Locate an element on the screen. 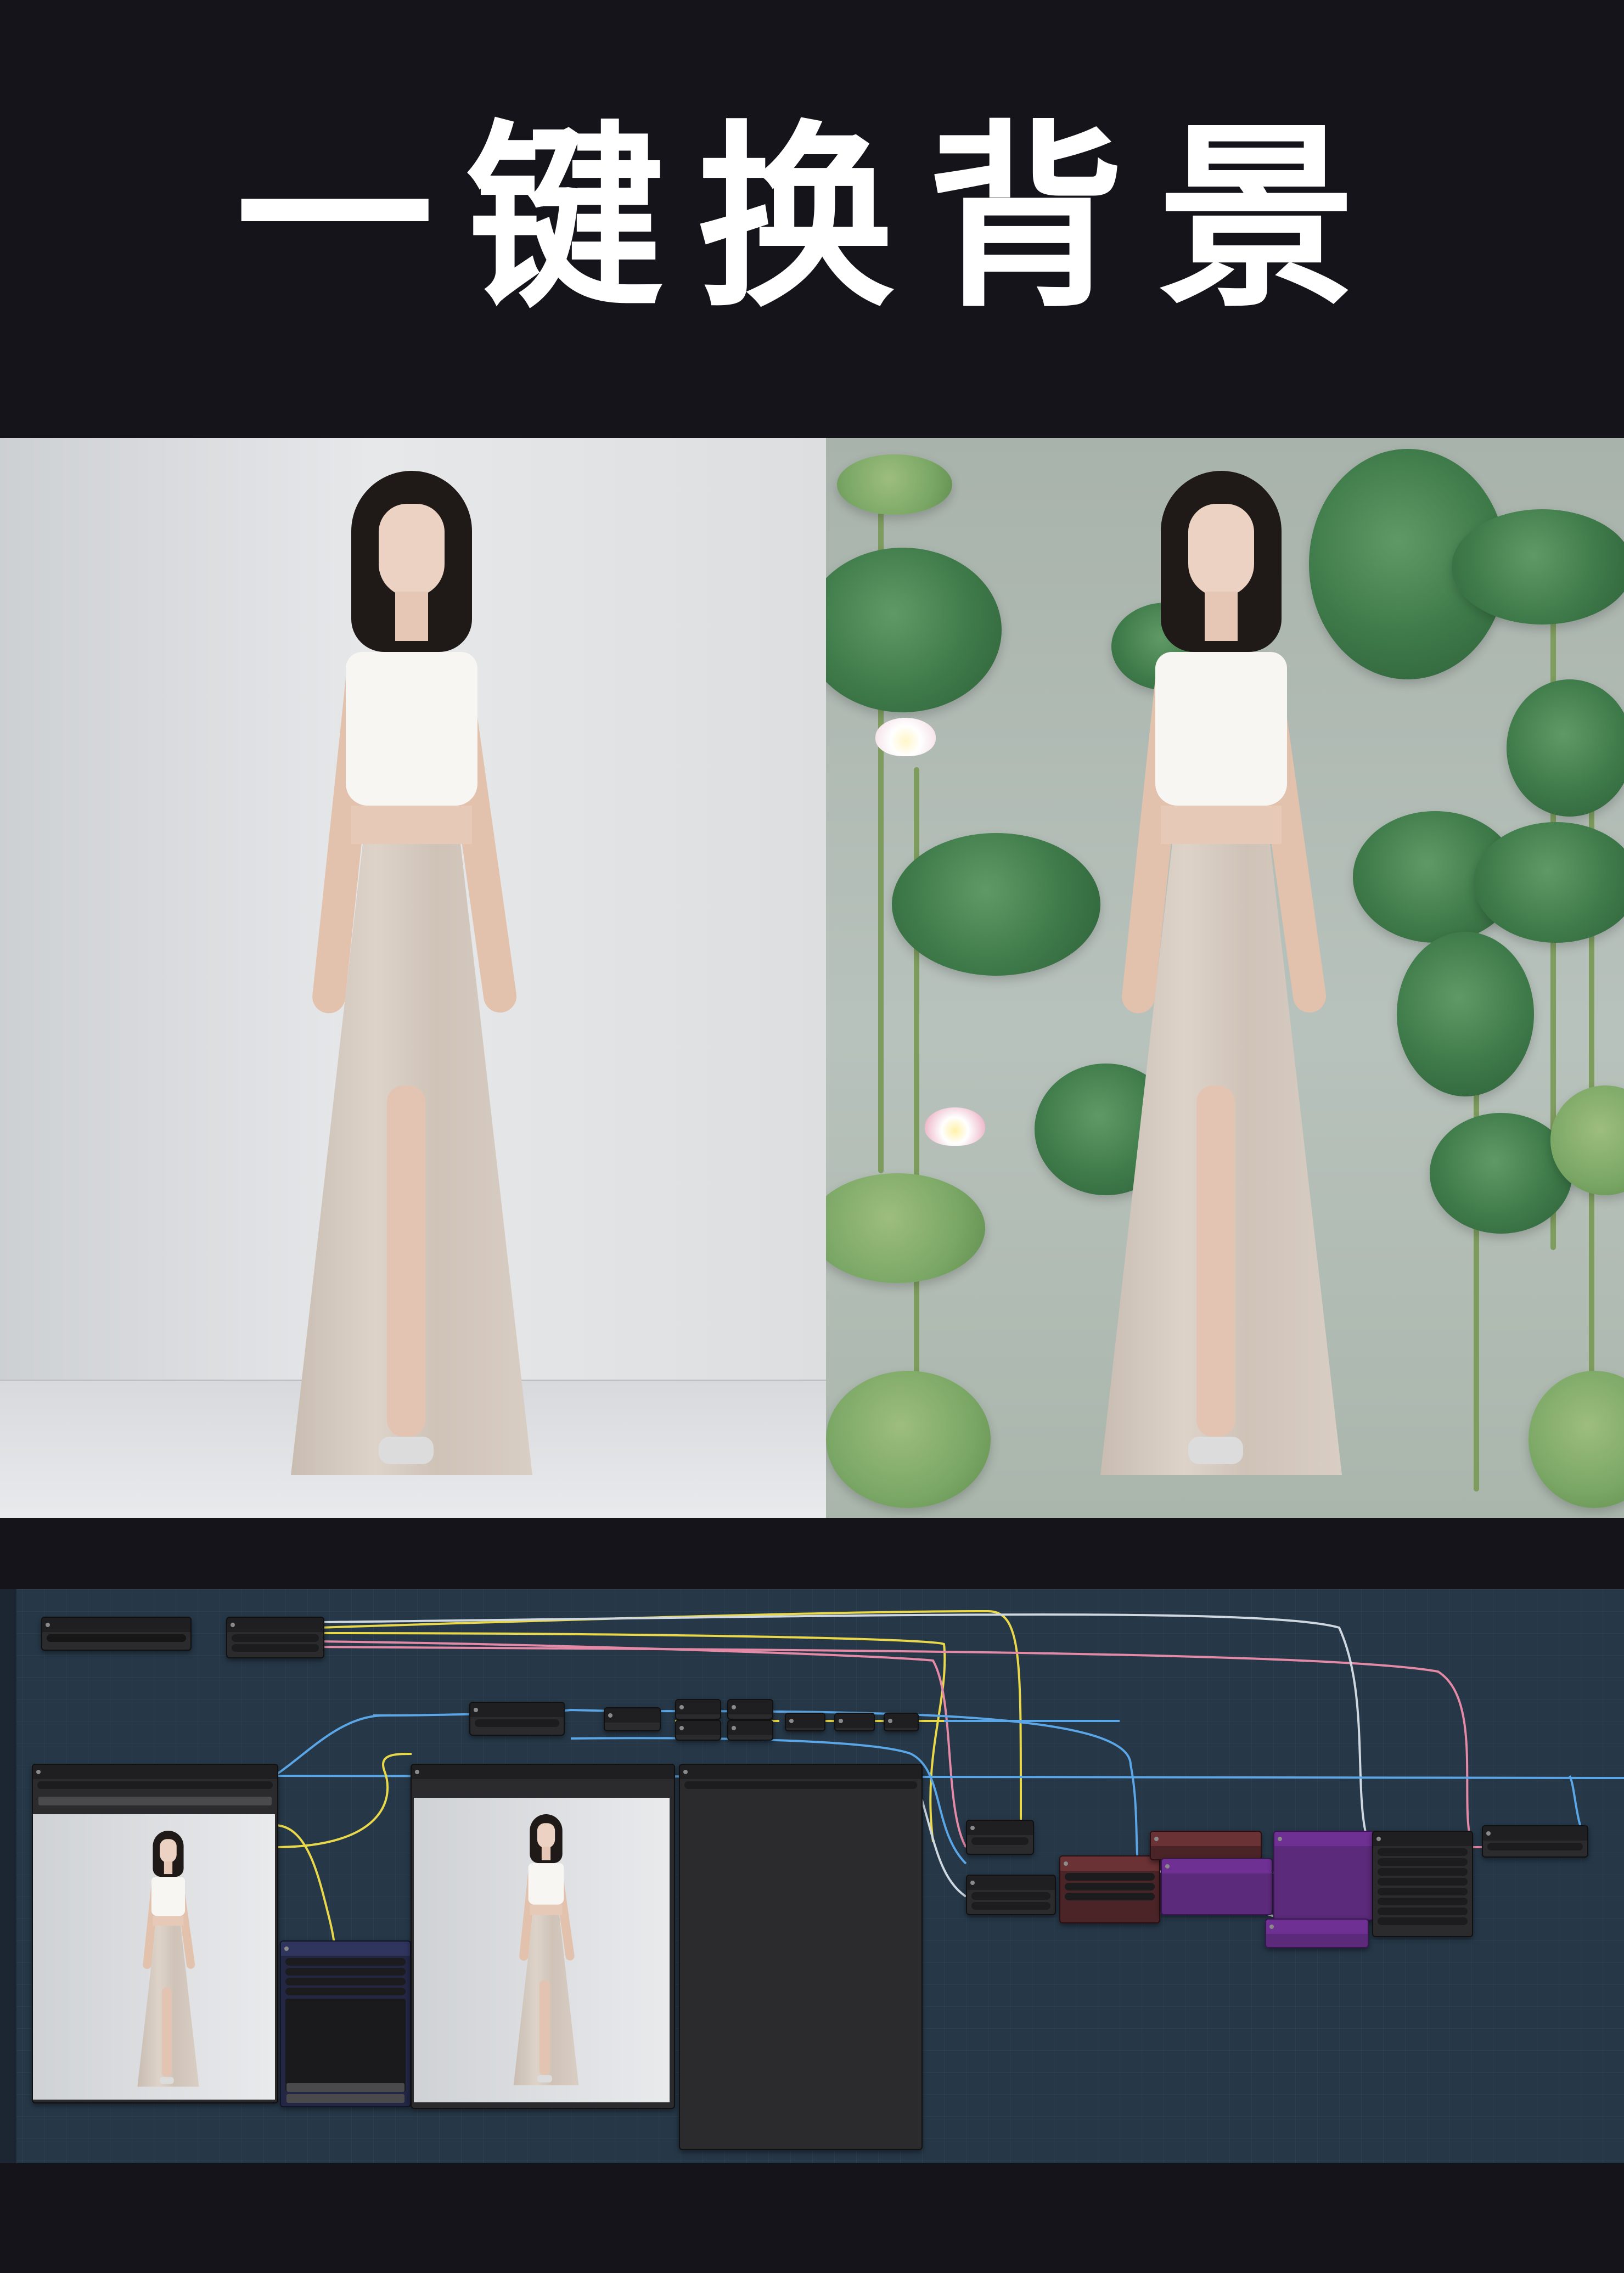  checkpoint-loader-node is located at coordinates (116, 1634).